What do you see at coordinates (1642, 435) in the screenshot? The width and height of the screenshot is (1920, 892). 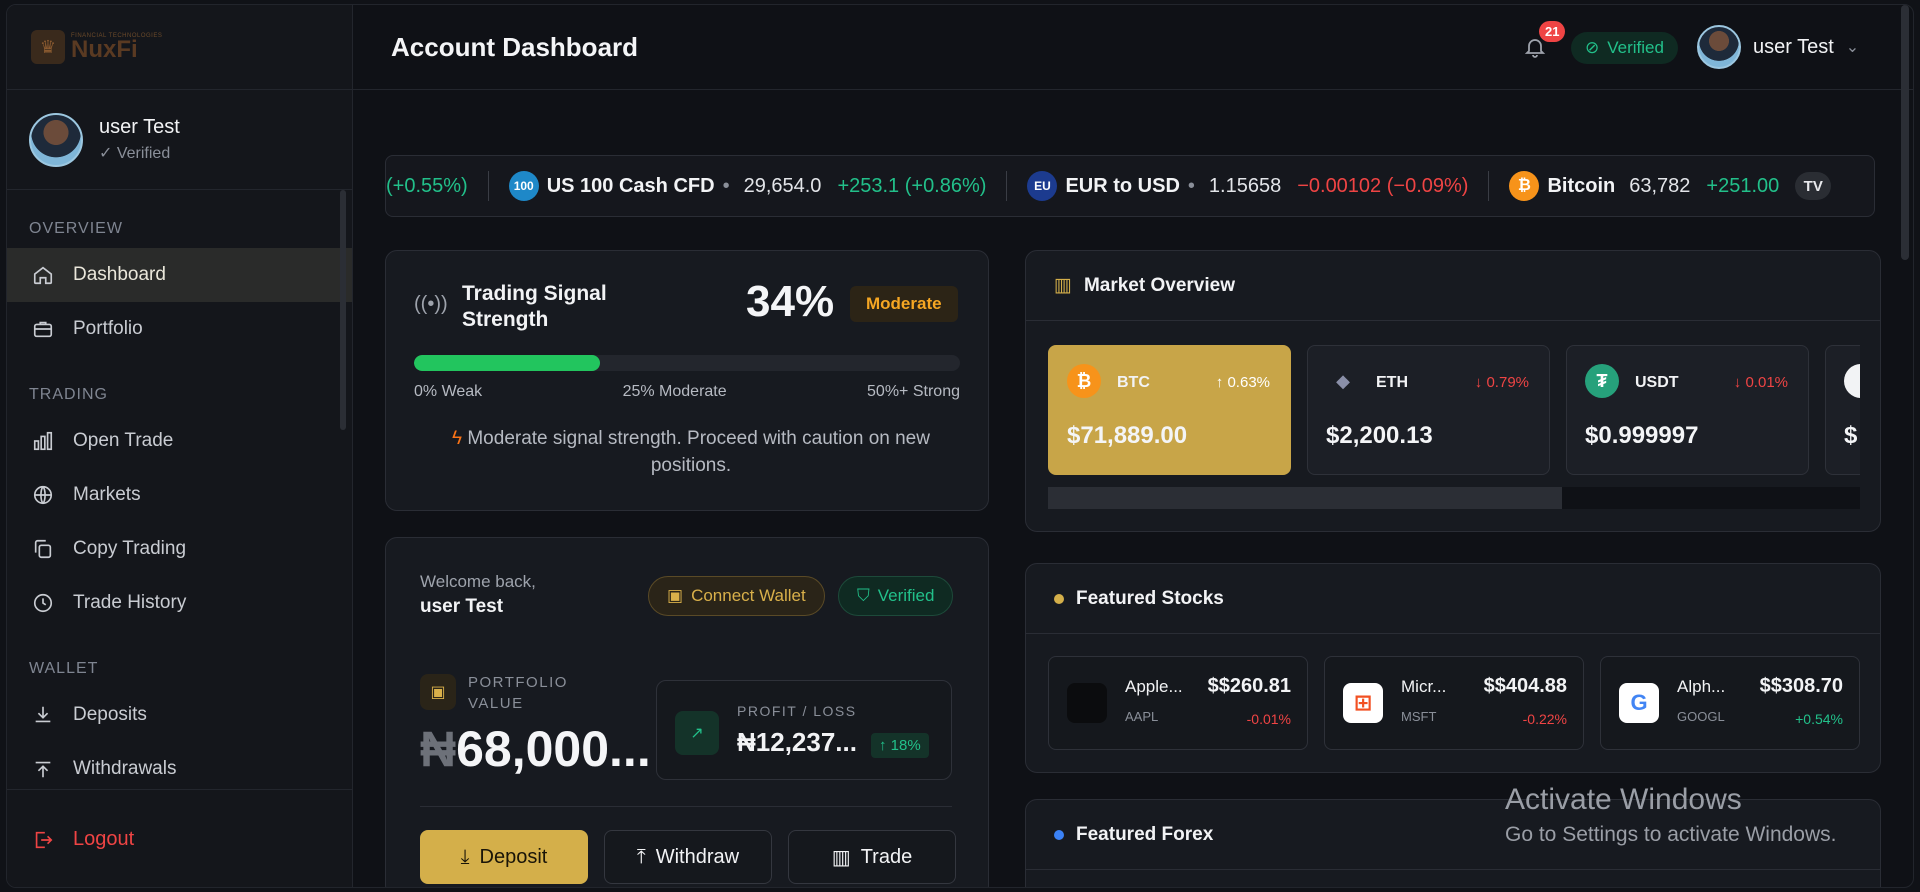 I see `coin-price: $0.999997` at bounding box center [1642, 435].